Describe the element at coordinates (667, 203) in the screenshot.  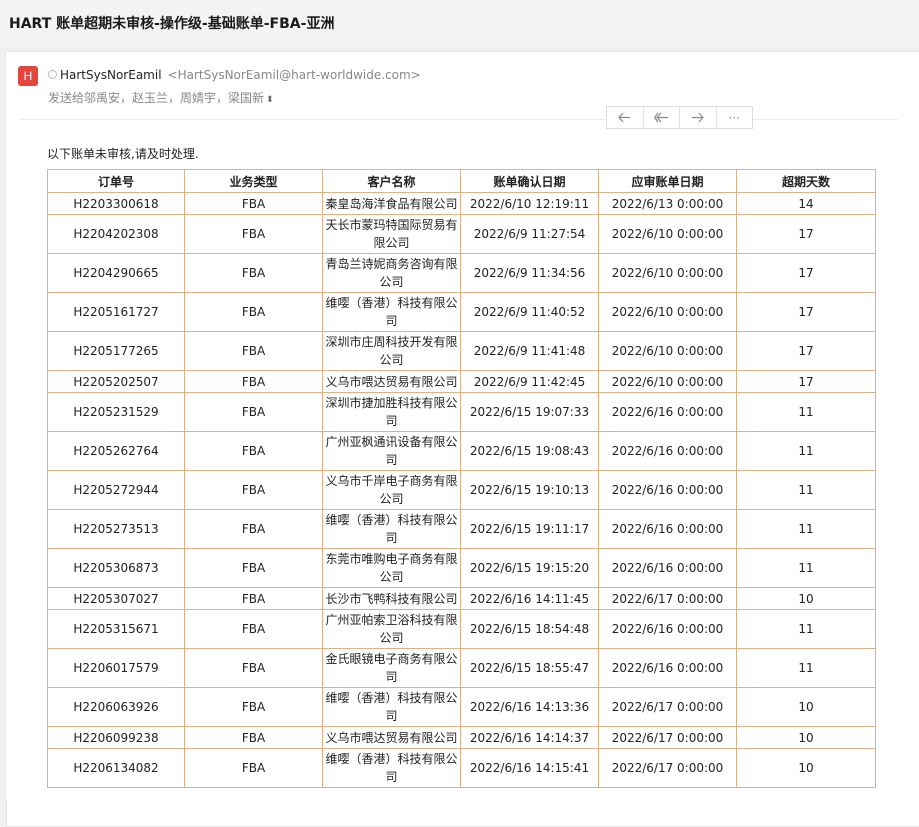
I see `cell-review-date: 2022/6/13 0:00:00` at that location.